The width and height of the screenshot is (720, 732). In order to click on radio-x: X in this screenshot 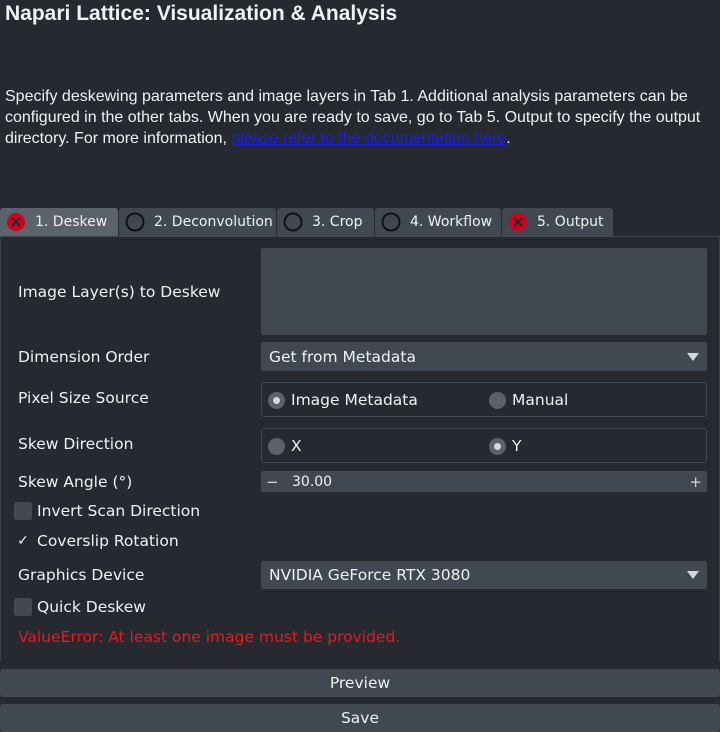, I will do `click(285, 446)`.